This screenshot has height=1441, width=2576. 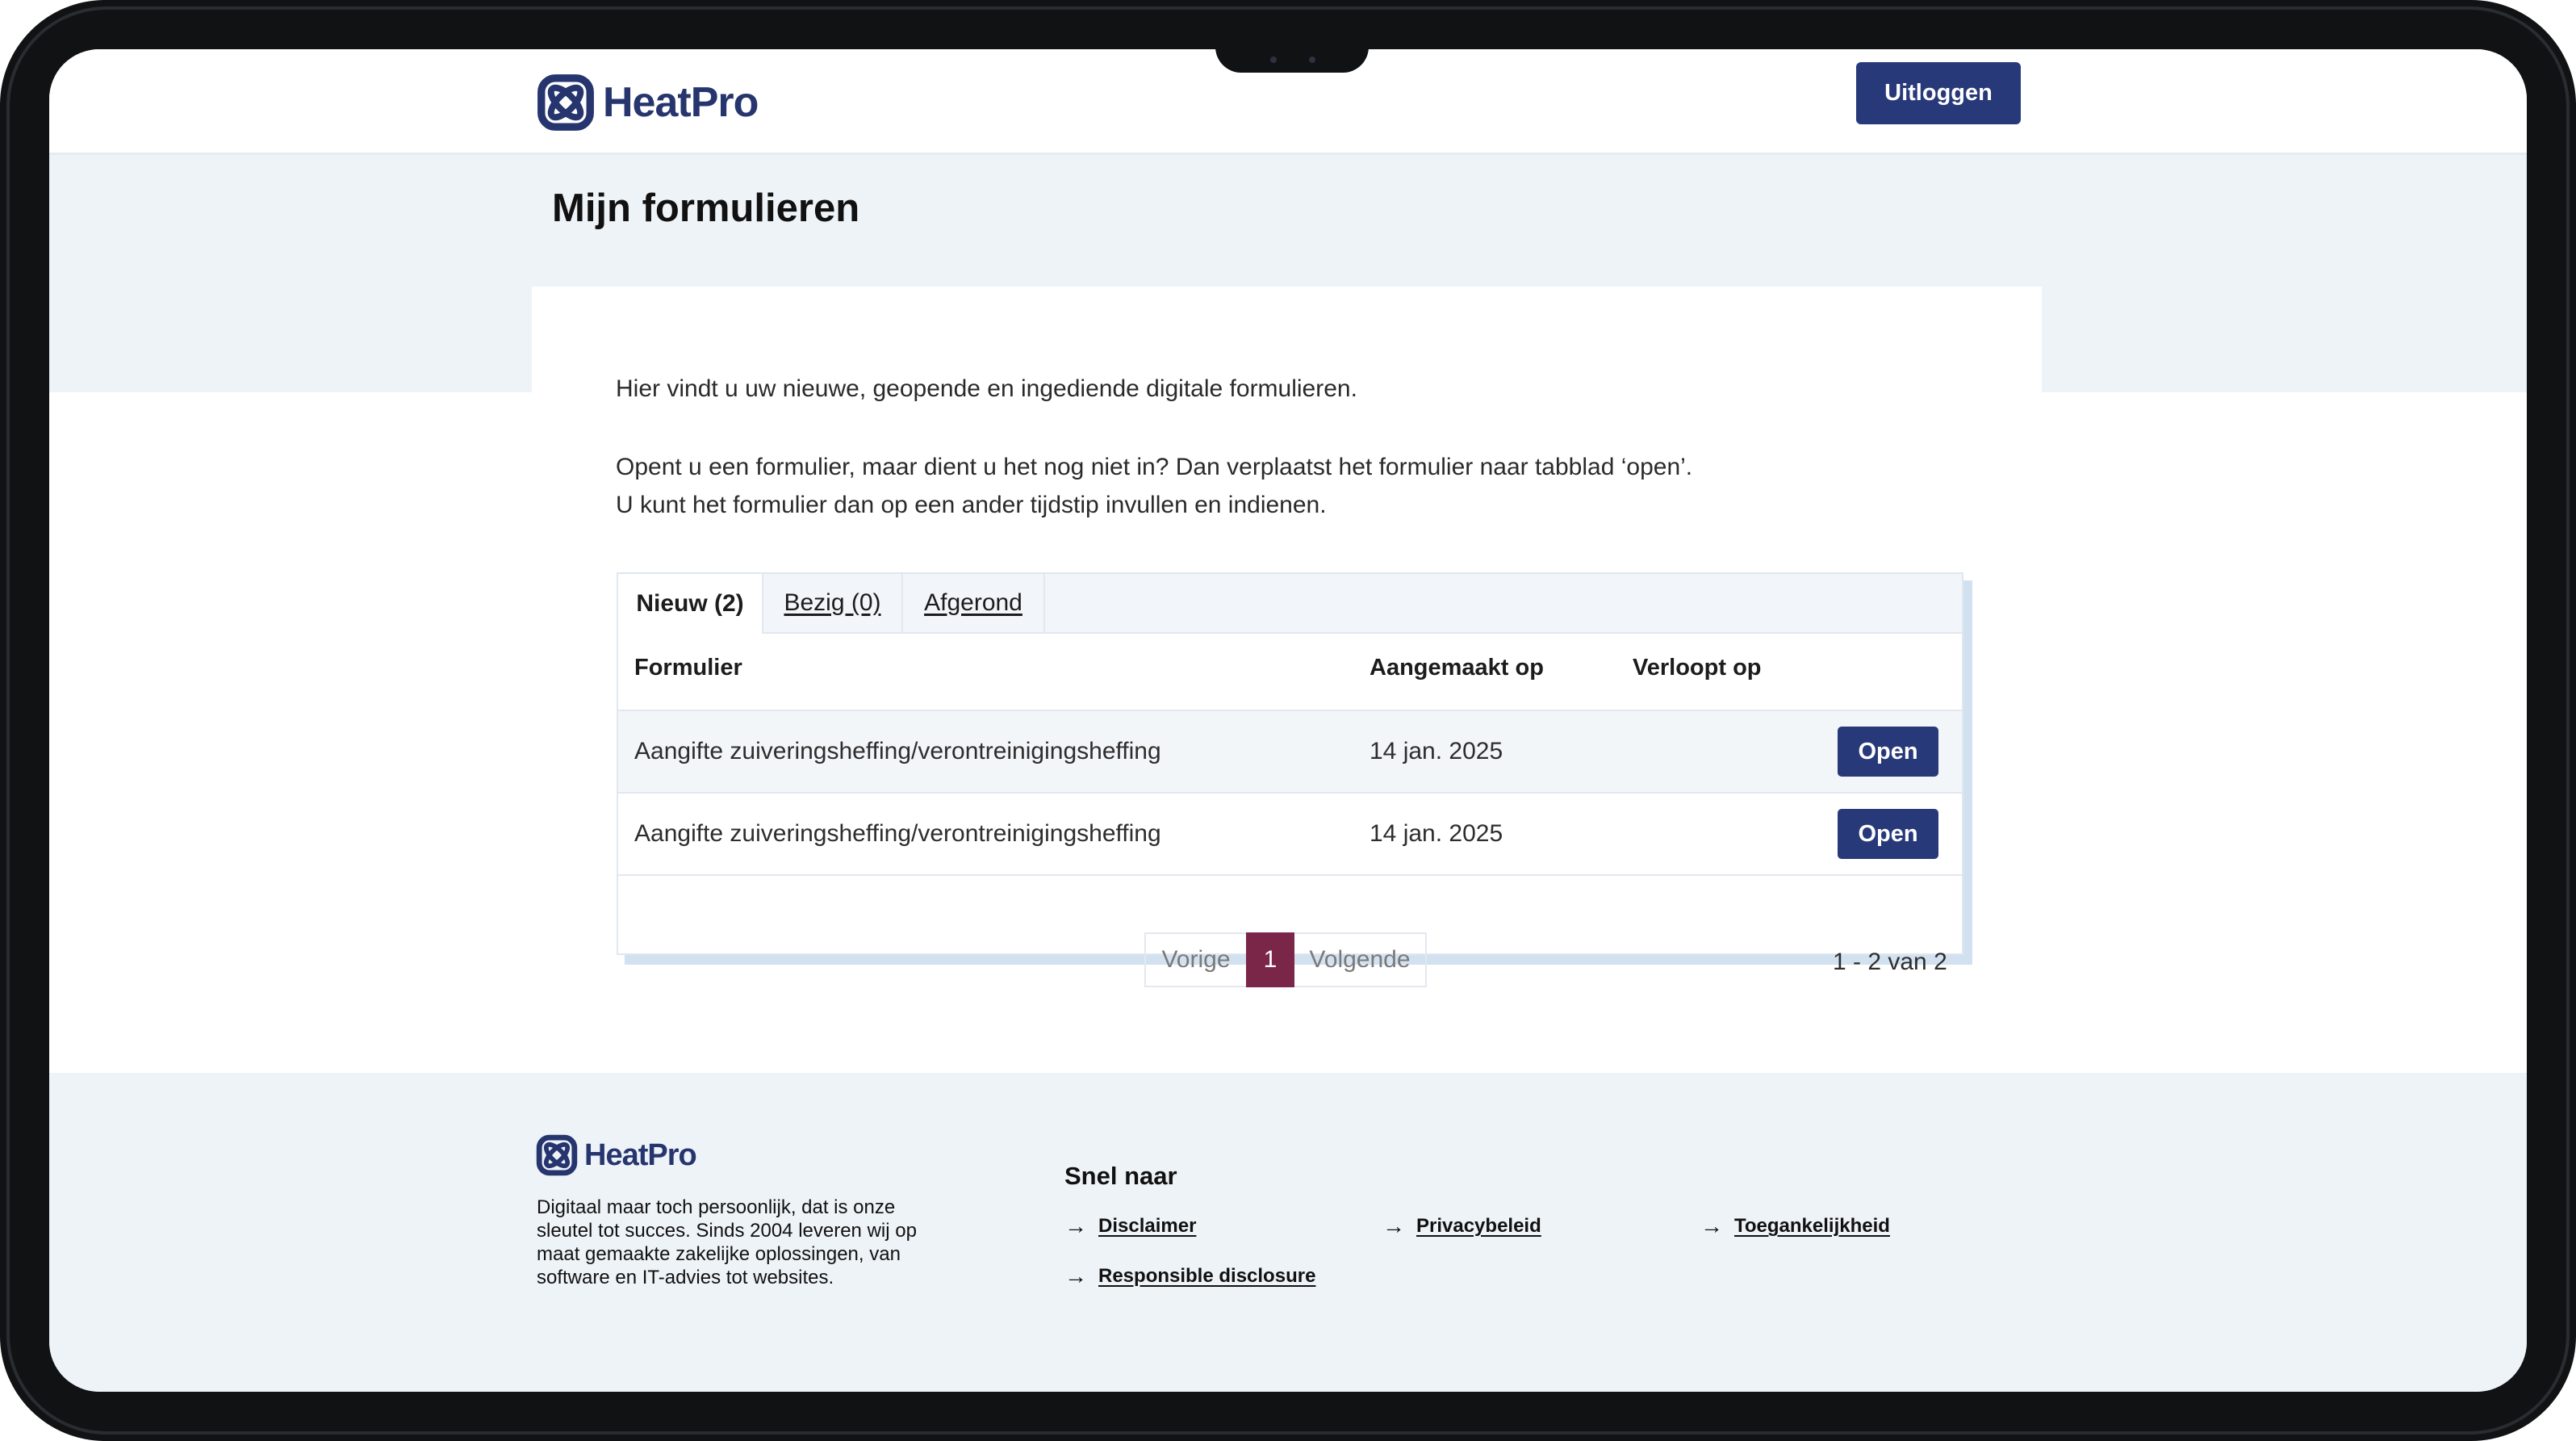 What do you see at coordinates (688, 668) in the screenshot?
I see `column-header-formulier: Formulier` at bounding box center [688, 668].